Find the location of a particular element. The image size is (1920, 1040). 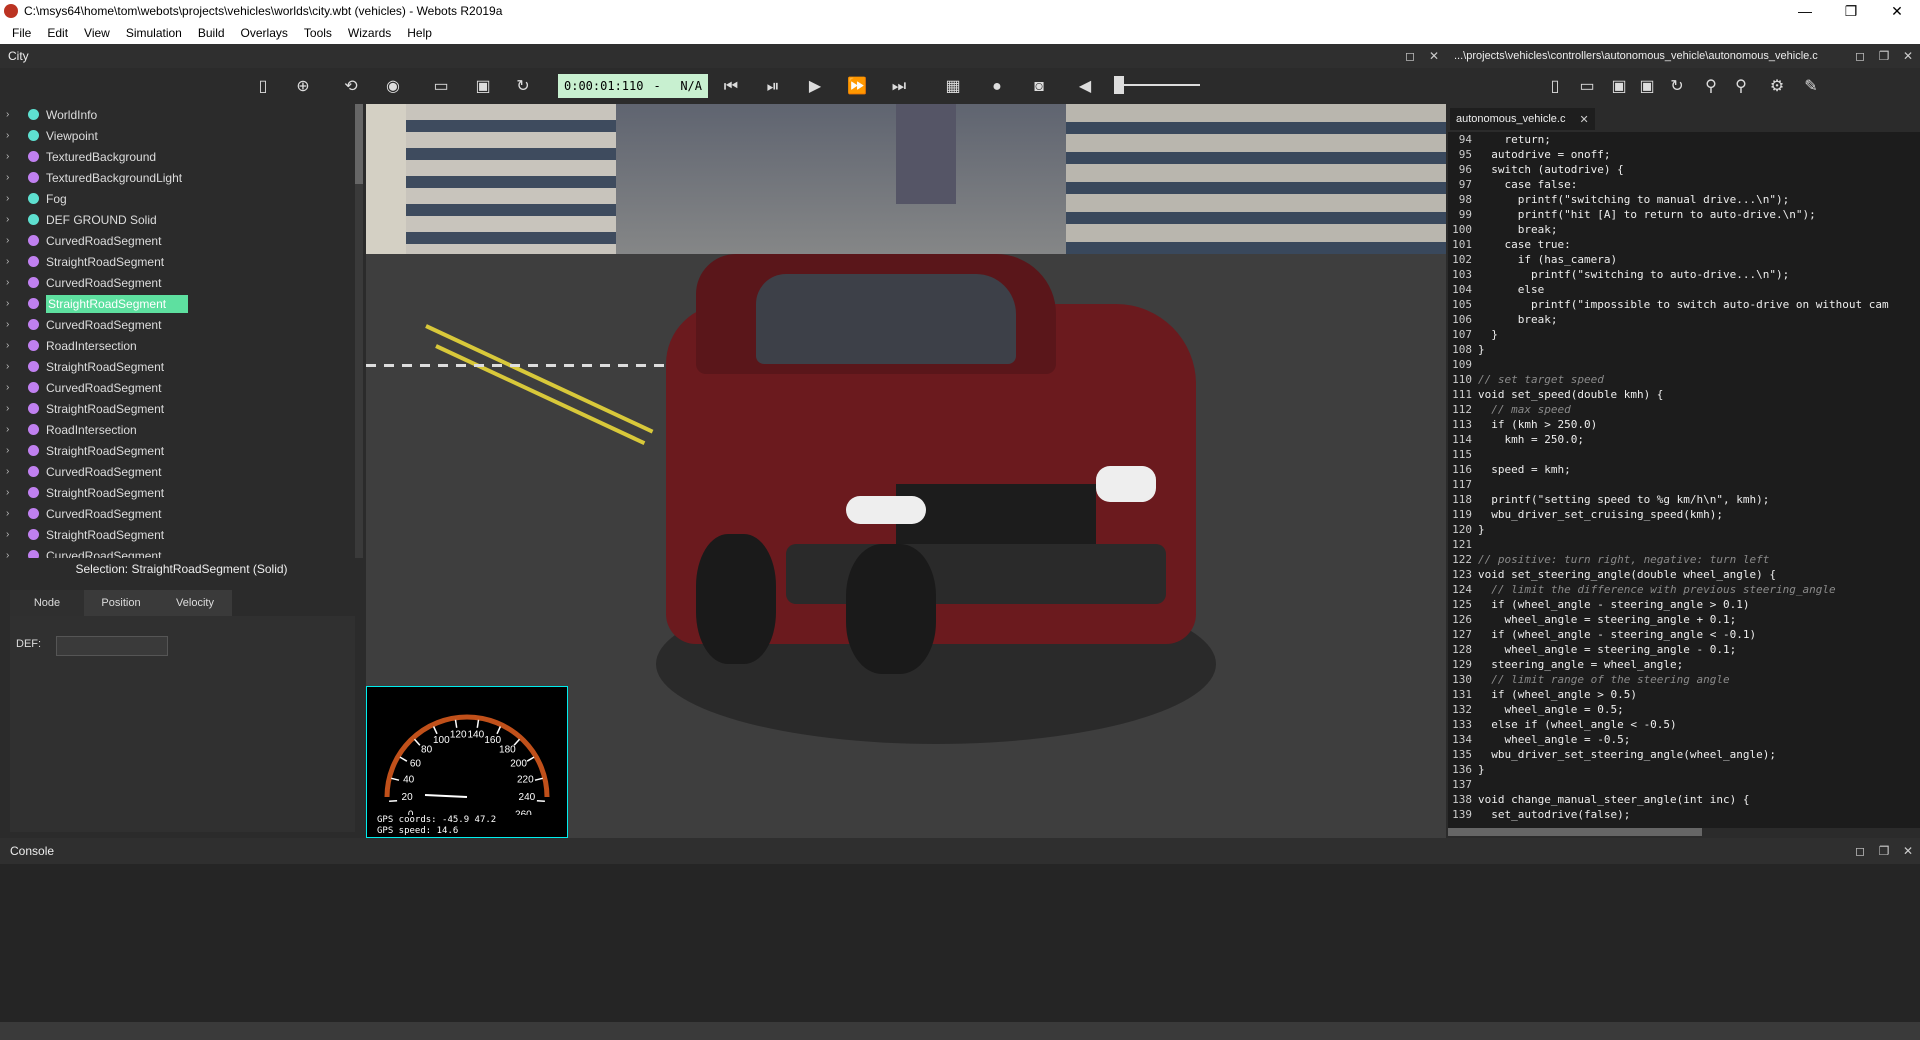

code-horizontal-scrollbar is located at coordinates (1684, 832).